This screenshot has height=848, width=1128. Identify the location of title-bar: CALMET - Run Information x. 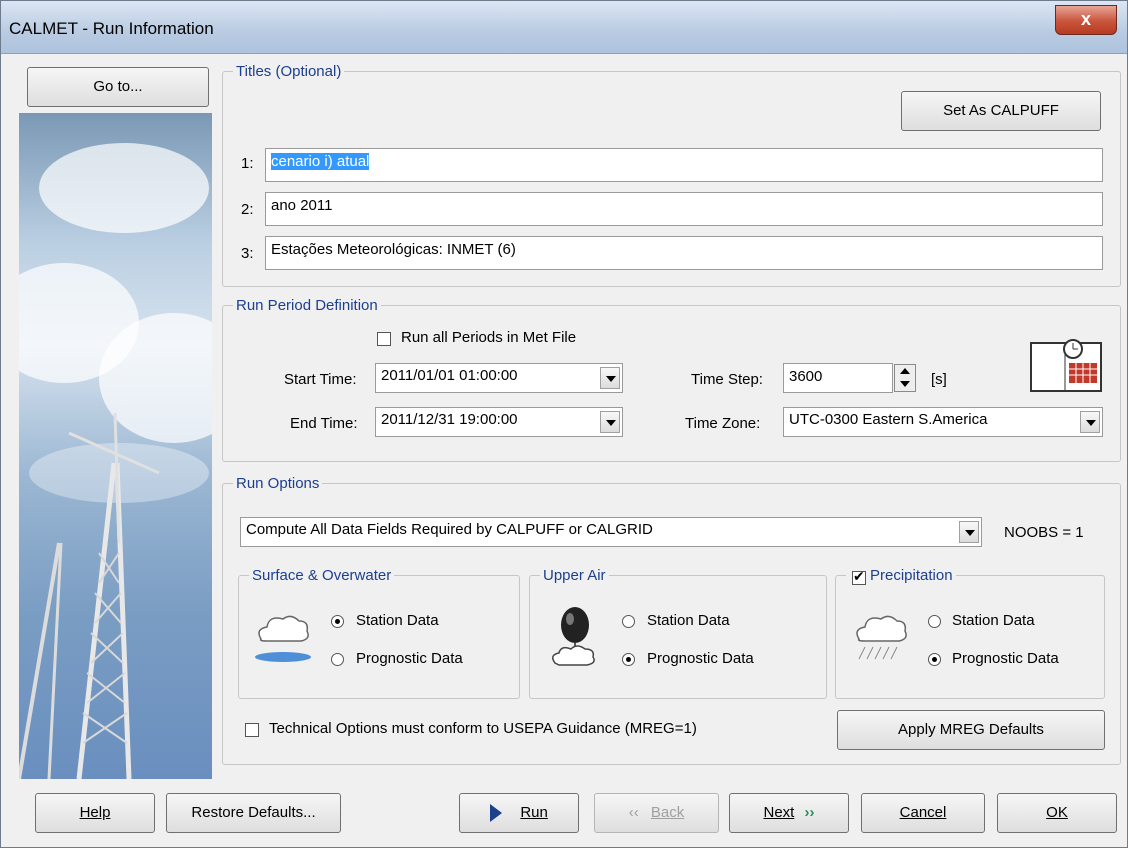
(564, 27).